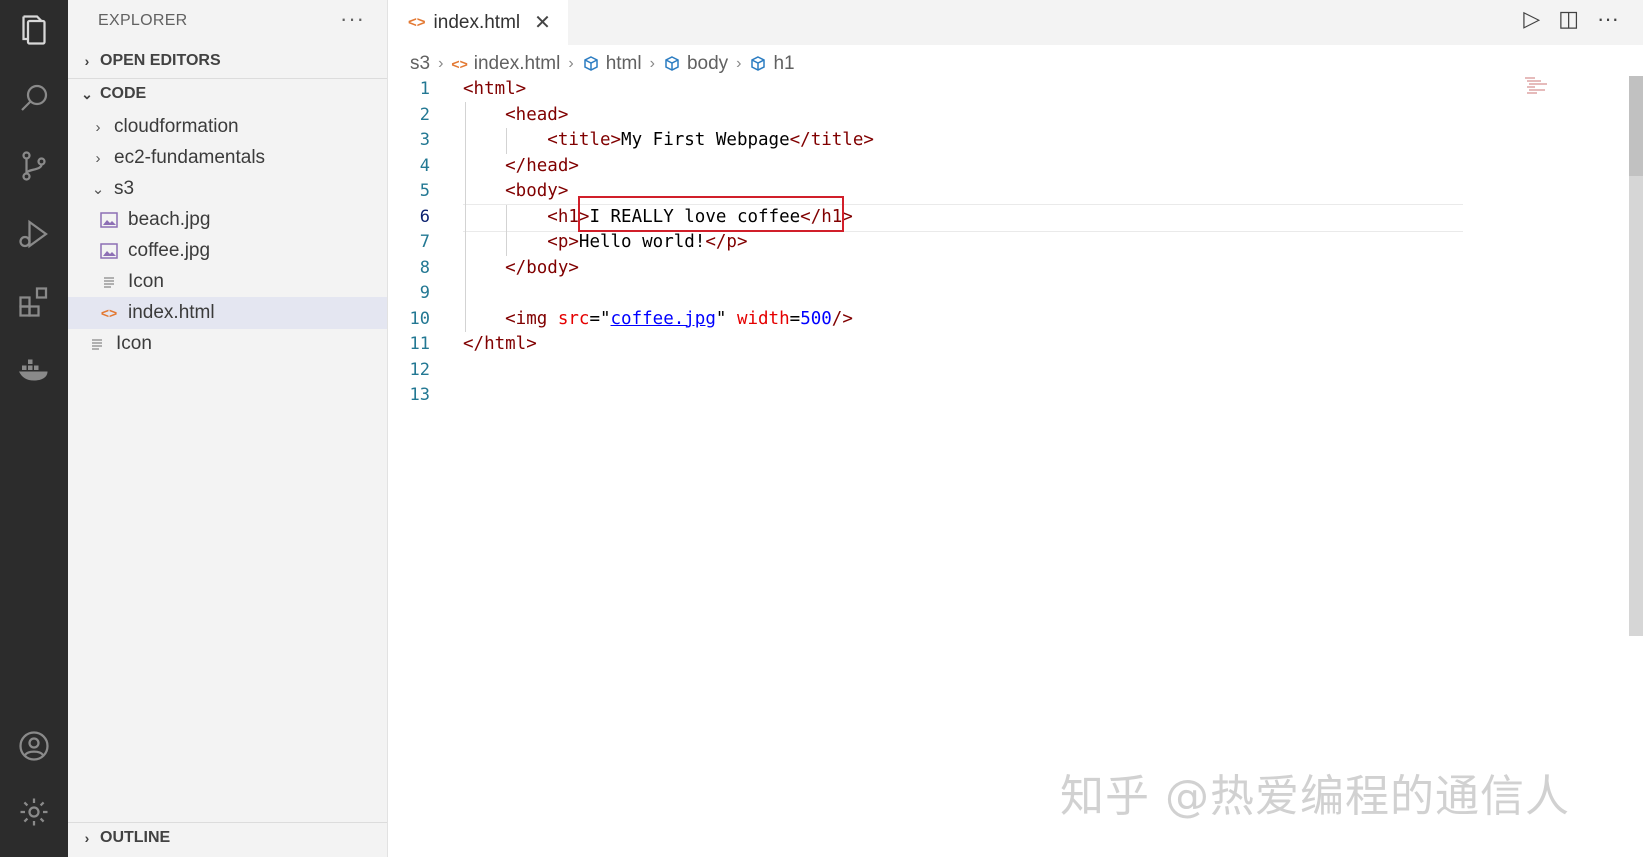 This screenshot has height=857, width=1643. What do you see at coordinates (1003, 166) in the screenshot?
I see `code-line: 4 </head>` at bounding box center [1003, 166].